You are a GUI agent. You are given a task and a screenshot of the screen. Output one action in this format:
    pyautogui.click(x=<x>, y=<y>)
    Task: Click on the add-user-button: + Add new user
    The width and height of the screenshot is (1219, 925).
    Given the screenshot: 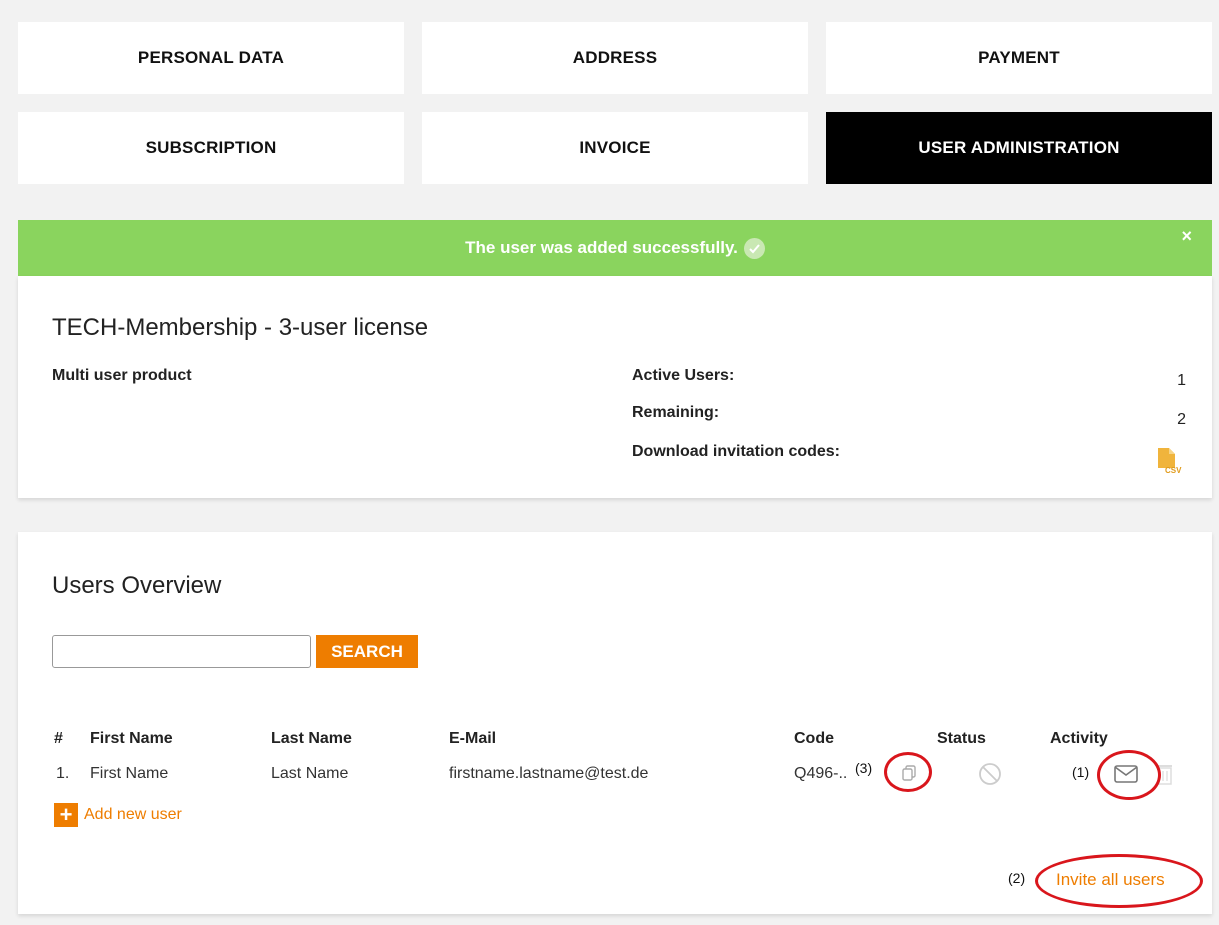 What is the action you would take?
    pyautogui.click(x=118, y=815)
    